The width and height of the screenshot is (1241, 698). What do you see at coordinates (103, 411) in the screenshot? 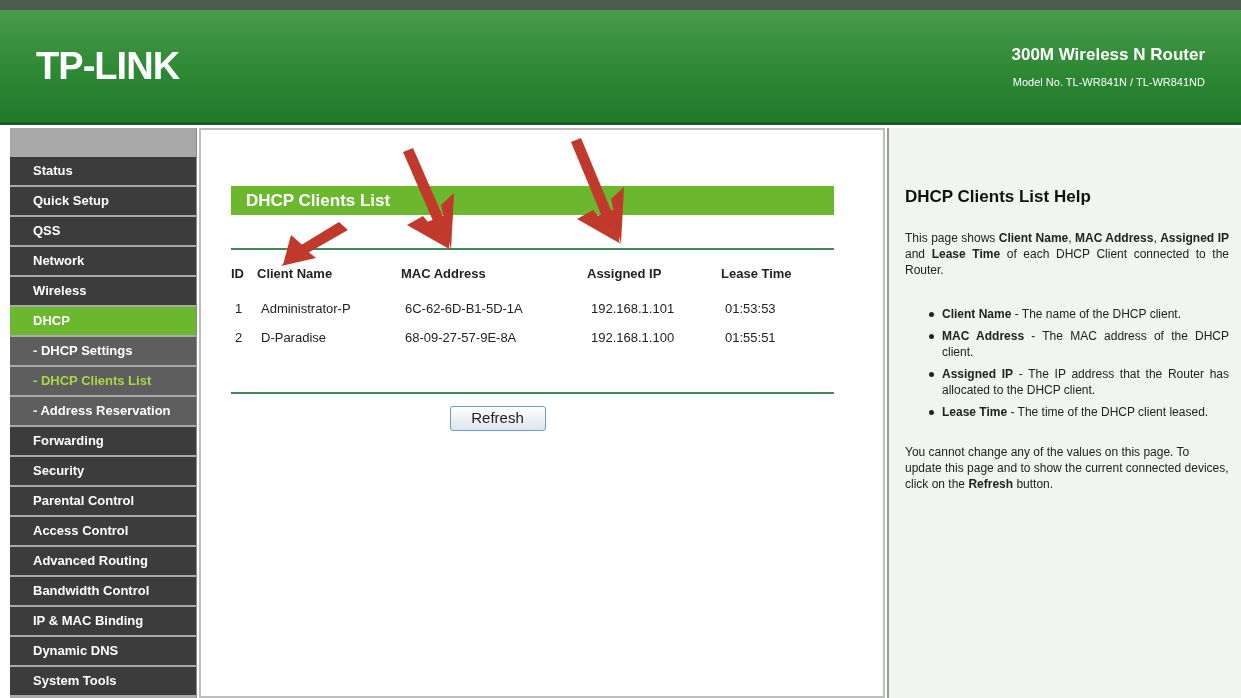
I see `sidebar-item: - Address Reservation` at bounding box center [103, 411].